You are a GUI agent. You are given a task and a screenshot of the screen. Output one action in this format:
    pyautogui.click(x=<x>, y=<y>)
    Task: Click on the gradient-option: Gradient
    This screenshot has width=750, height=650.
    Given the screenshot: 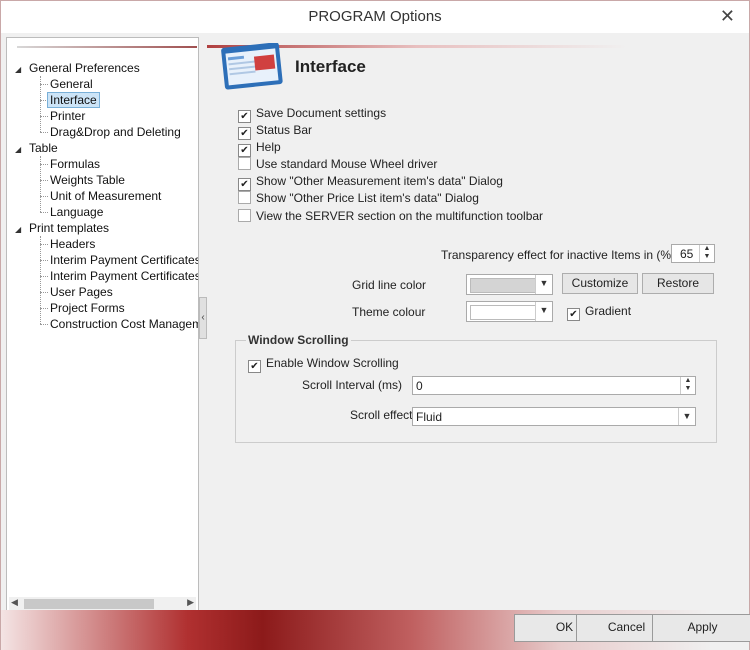 What is the action you would take?
    pyautogui.click(x=599, y=312)
    